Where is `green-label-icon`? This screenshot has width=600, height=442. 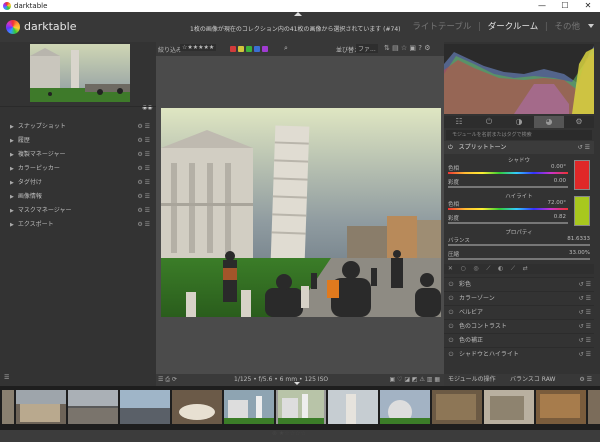 green-label-icon is located at coordinates (249, 48).